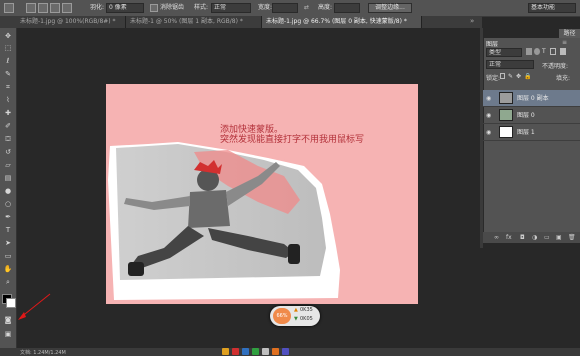 This screenshot has width=580, height=356. I want to click on pen-icon: ✒, so click(8, 217).